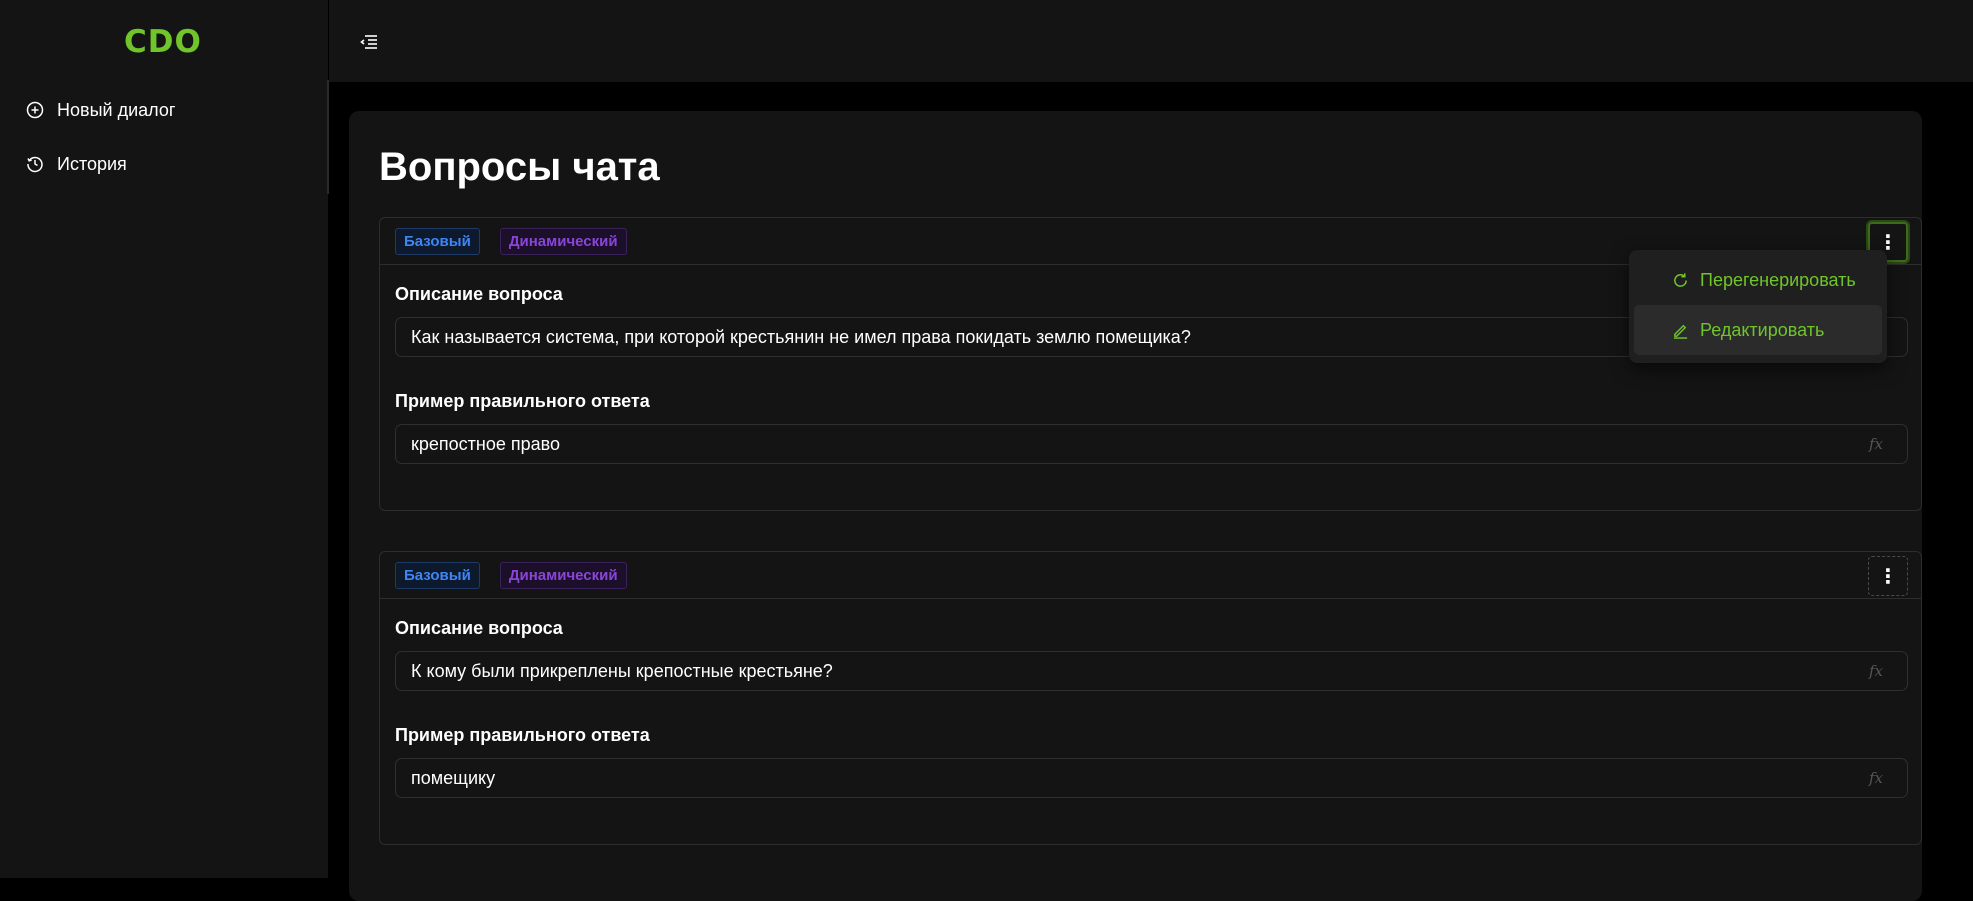  I want to click on answer-field: крепостное право fx, so click(1151, 444).